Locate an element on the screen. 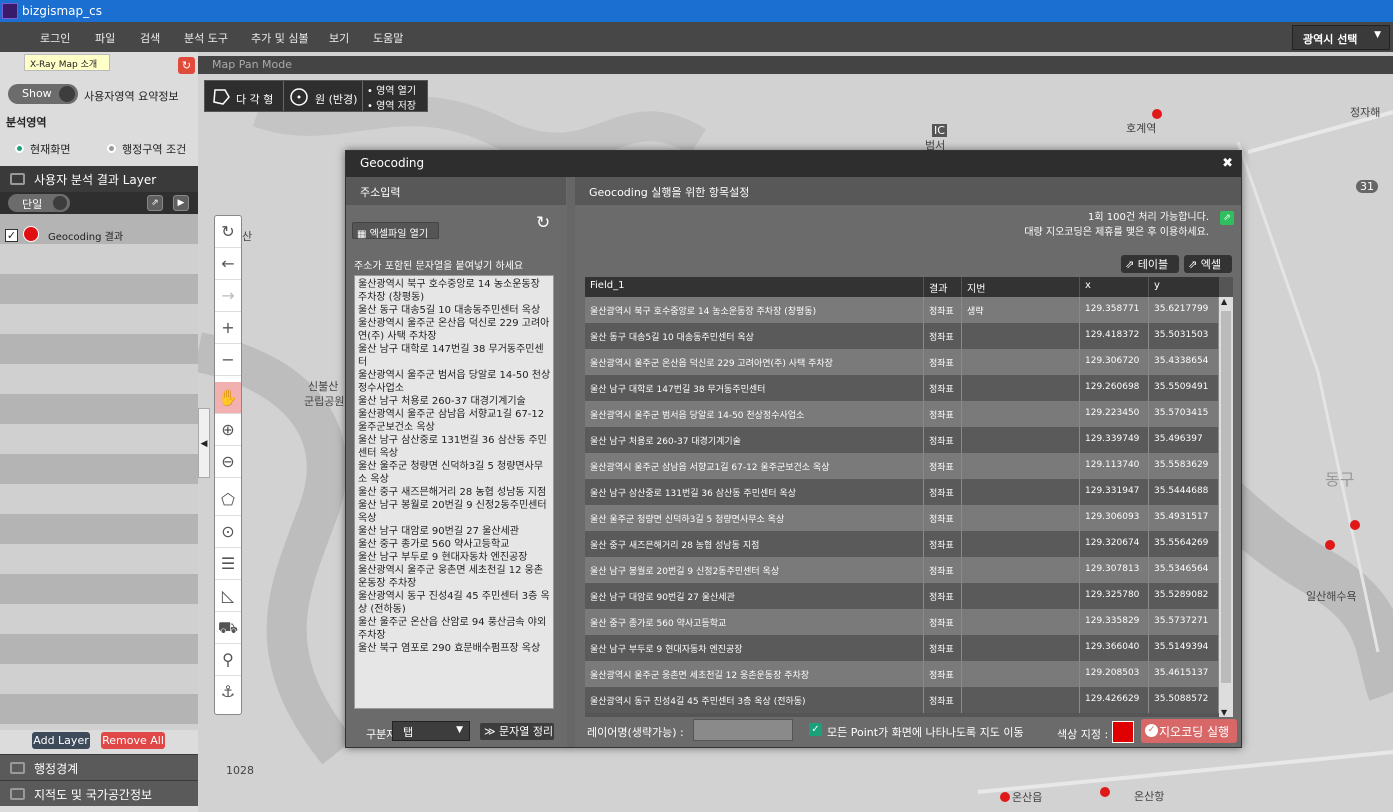  close-icon: ✖ is located at coordinates (1227, 163).